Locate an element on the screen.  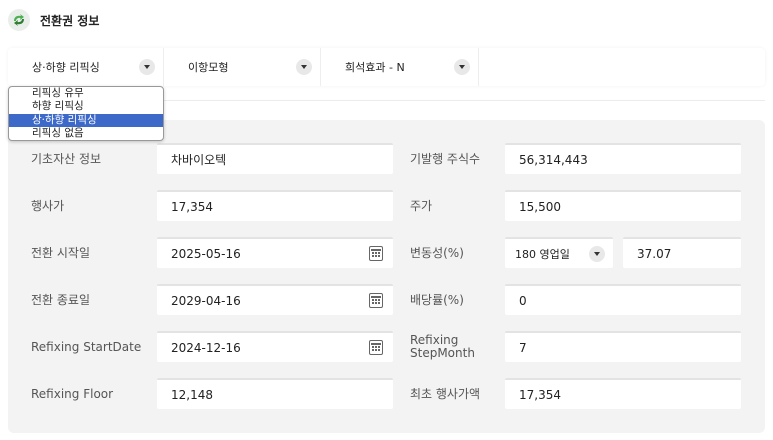
refixing-type-value: 상·하향 리픽싱 is located at coordinates (66, 67).